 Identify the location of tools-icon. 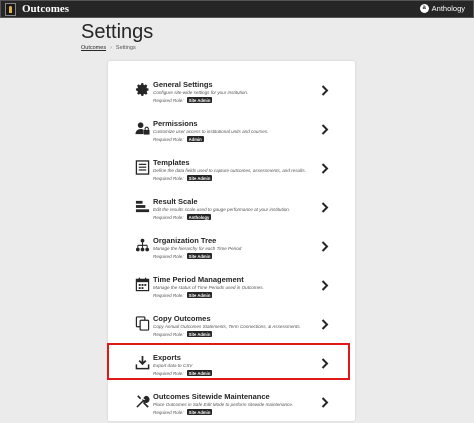
(142, 401).